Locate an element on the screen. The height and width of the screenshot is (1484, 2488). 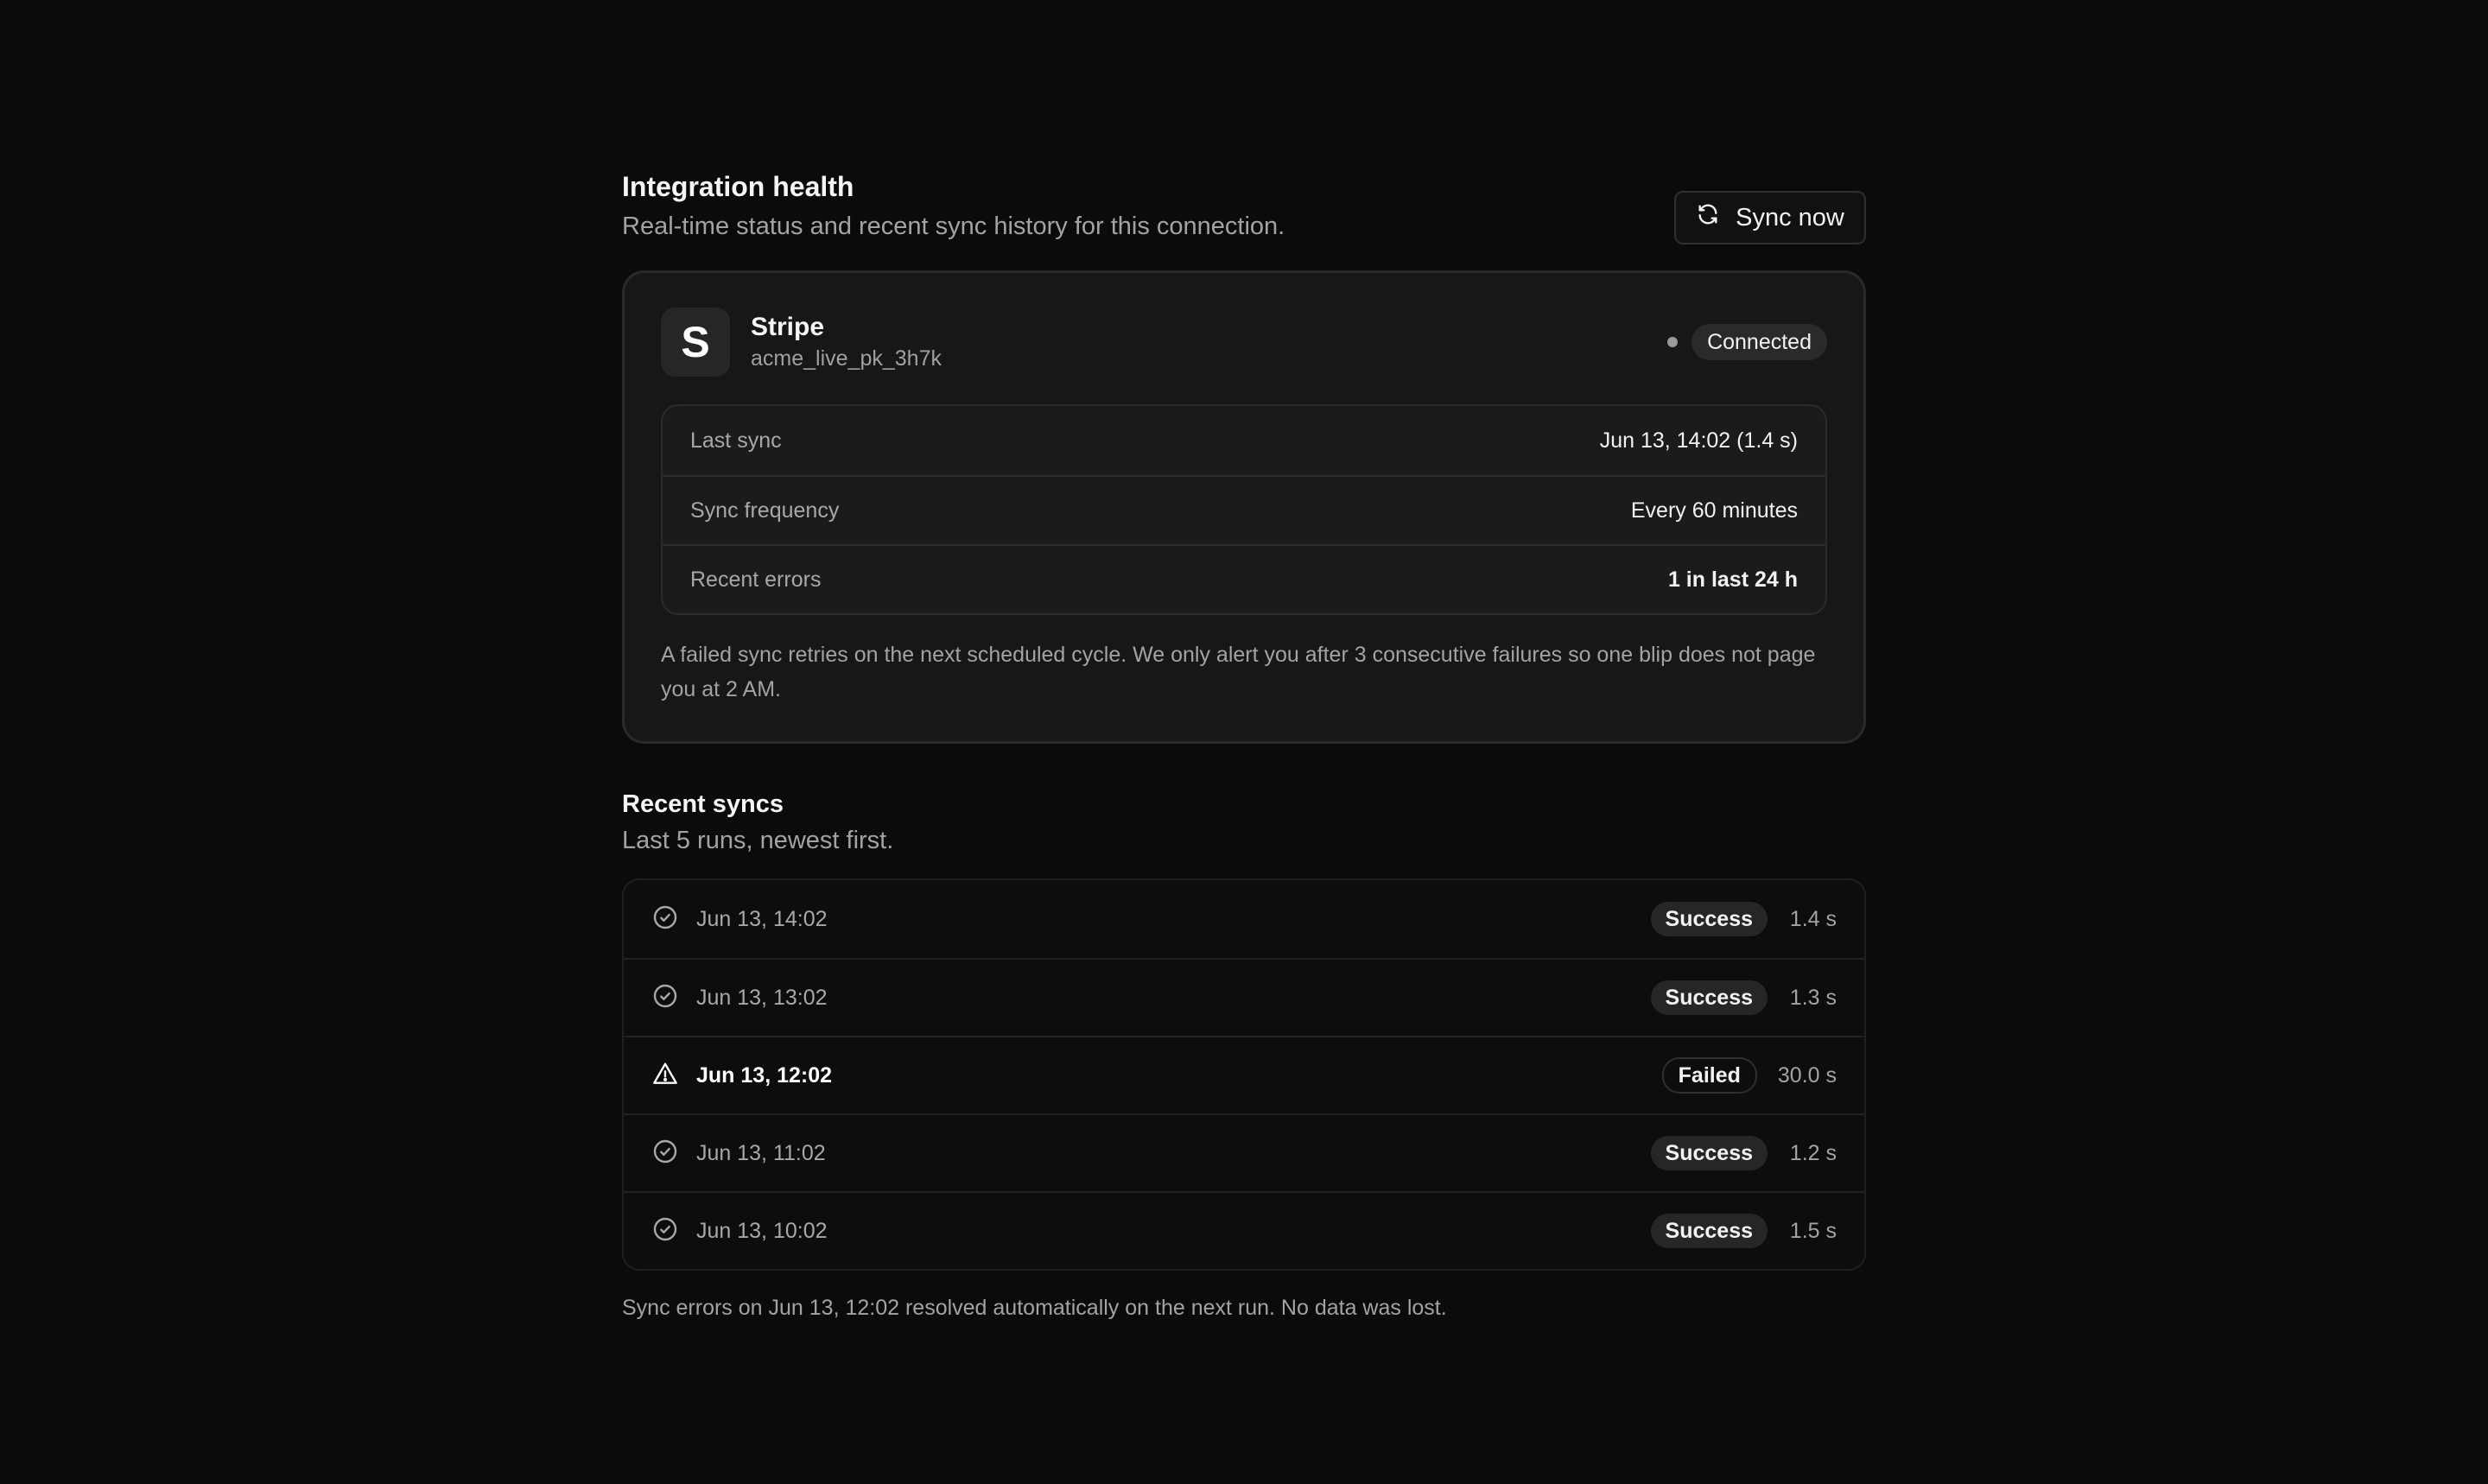
run-time: Jun 13, 12:02 is located at coordinates (764, 1075).